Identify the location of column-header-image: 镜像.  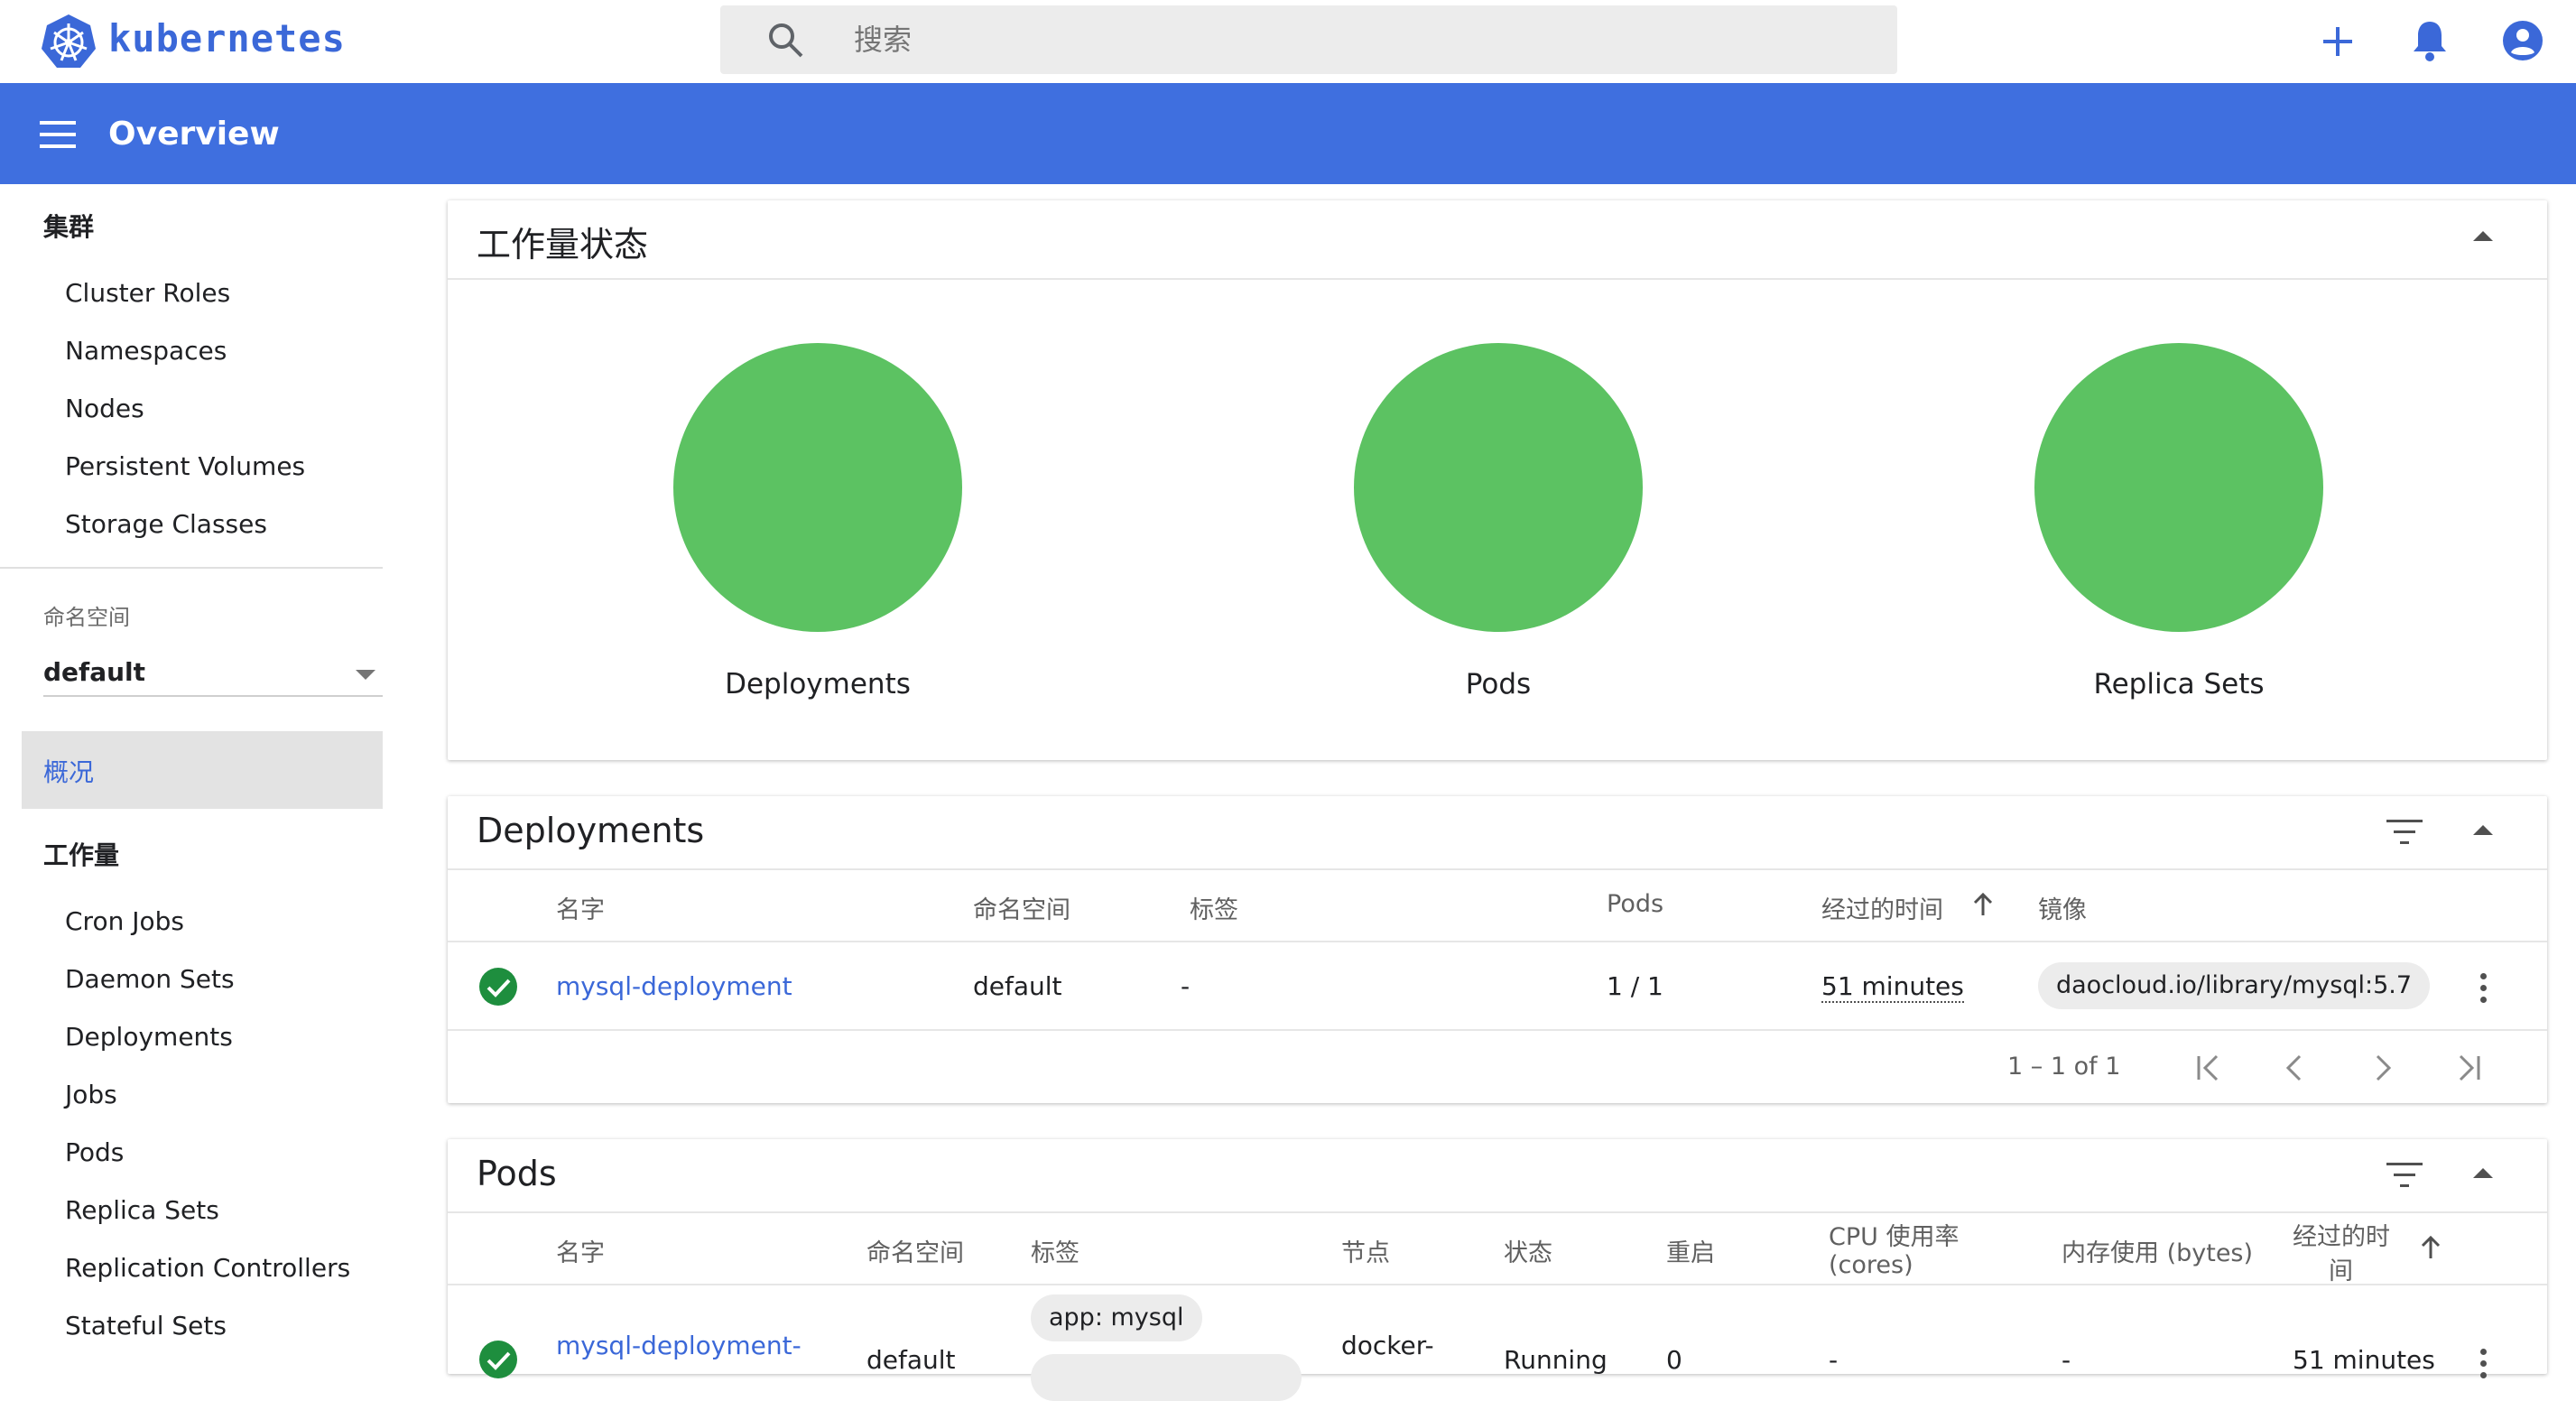
(2063, 908).